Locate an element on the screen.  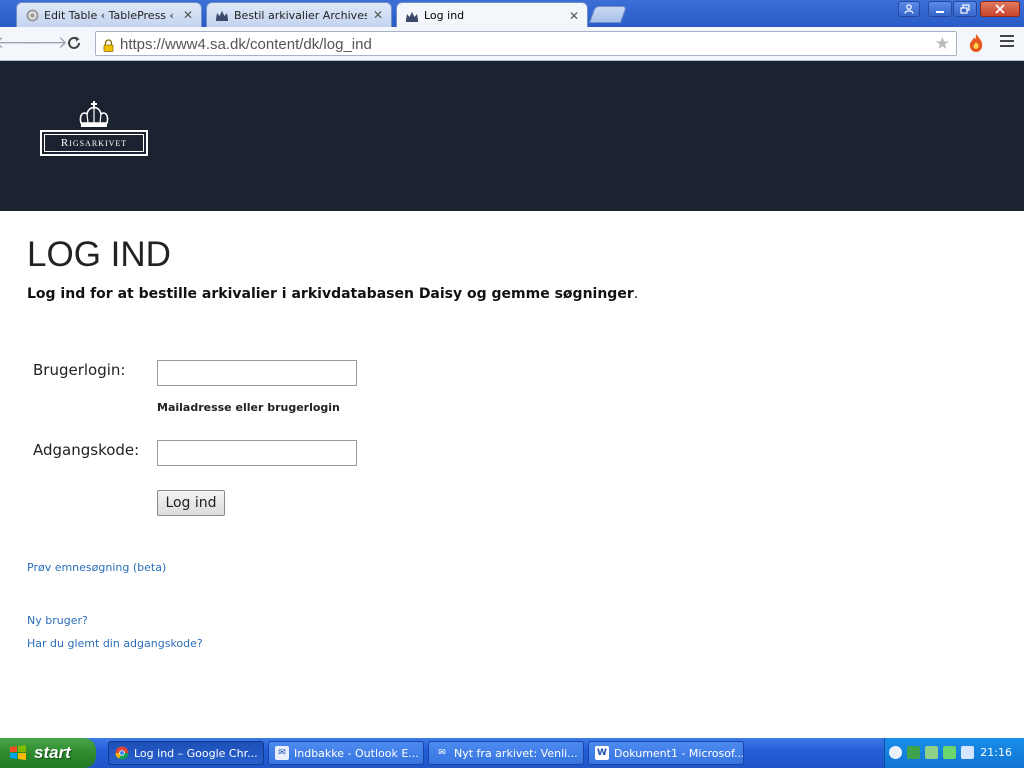
bookmark-star-icon: ★ is located at coordinates (942, 44).